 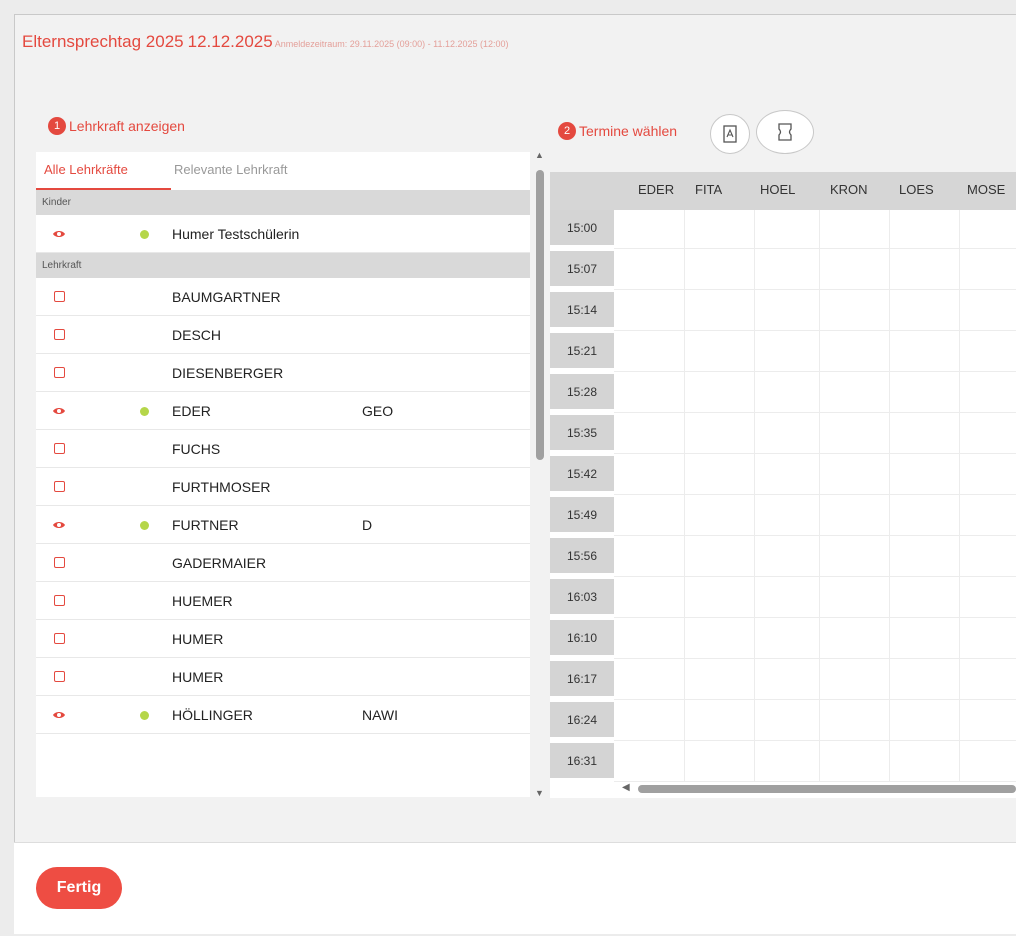 I want to click on step-show-teacher: 1 Lehrkraft anzeigen, so click(x=116, y=126).